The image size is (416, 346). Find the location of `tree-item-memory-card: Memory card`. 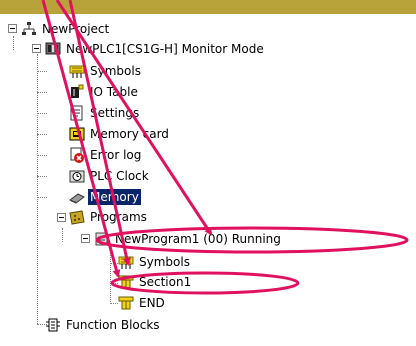

tree-item-memory-card: Memory card is located at coordinates (120, 134).